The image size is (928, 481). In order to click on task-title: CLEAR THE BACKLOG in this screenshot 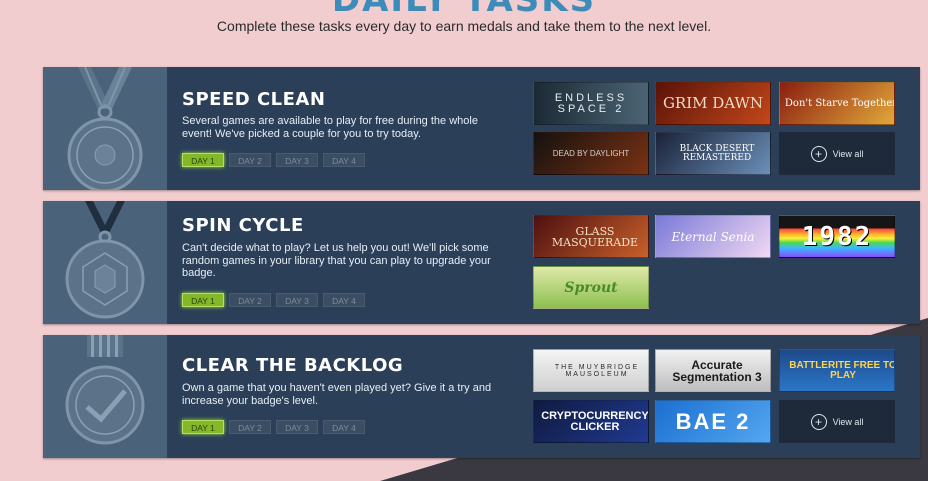, I will do `click(293, 365)`.